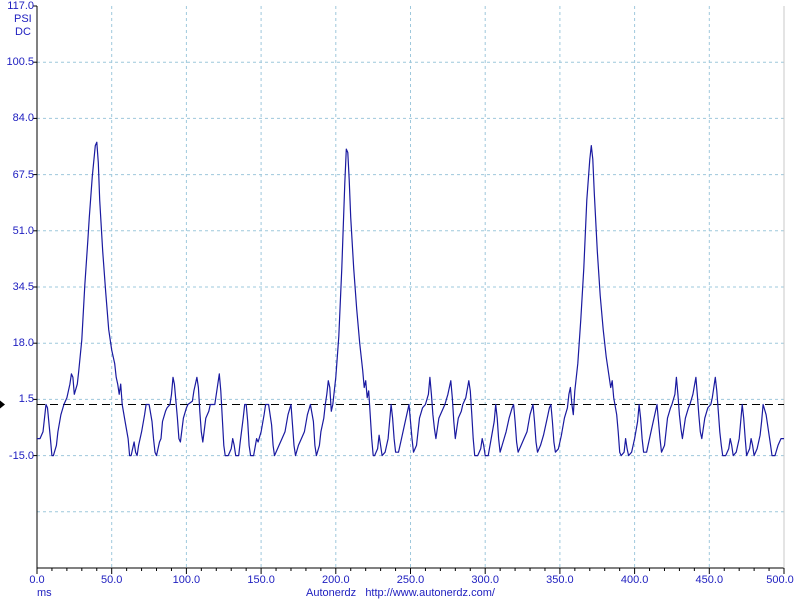 The width and height of the screenshot is (800, 600). Describe the element at coordinates (560, 580) in the screenshot. I see `x-tick-label: 350.0` at that location.